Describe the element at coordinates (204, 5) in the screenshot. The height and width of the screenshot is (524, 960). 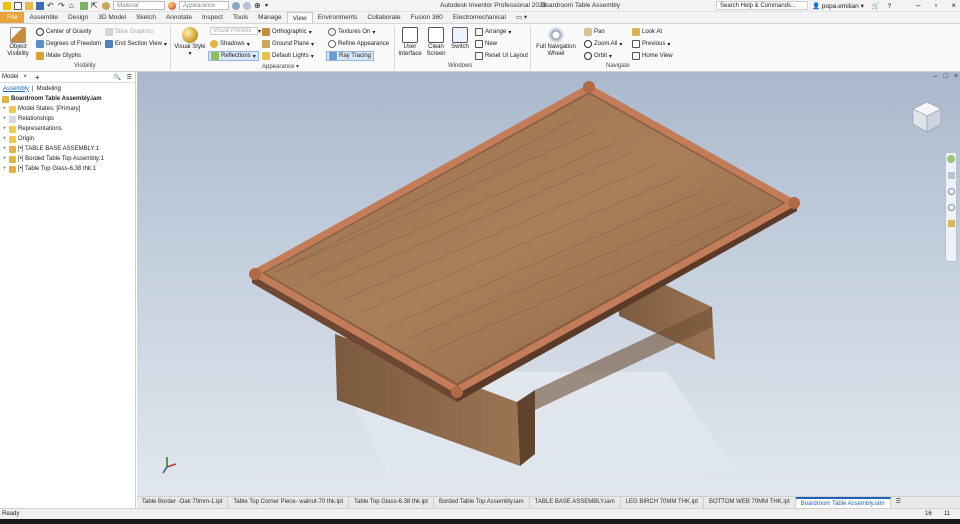
I see `appearance-combo: Appearance` at that location.